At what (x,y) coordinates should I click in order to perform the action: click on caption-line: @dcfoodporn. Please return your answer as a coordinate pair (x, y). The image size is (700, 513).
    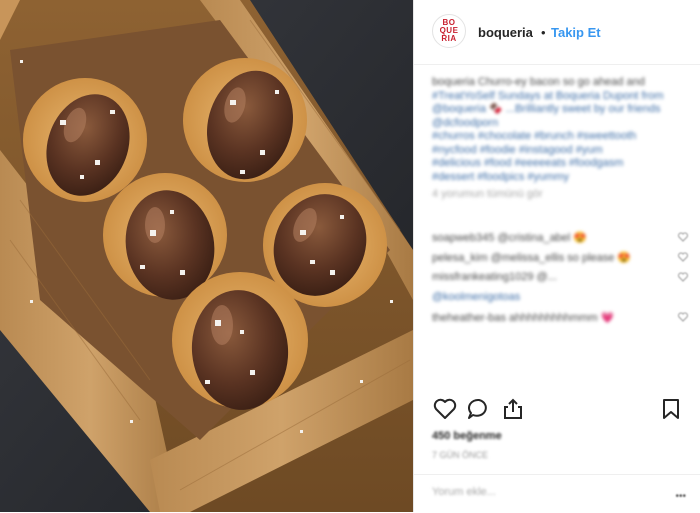
    Looking at the image, I should click on (557, 124).